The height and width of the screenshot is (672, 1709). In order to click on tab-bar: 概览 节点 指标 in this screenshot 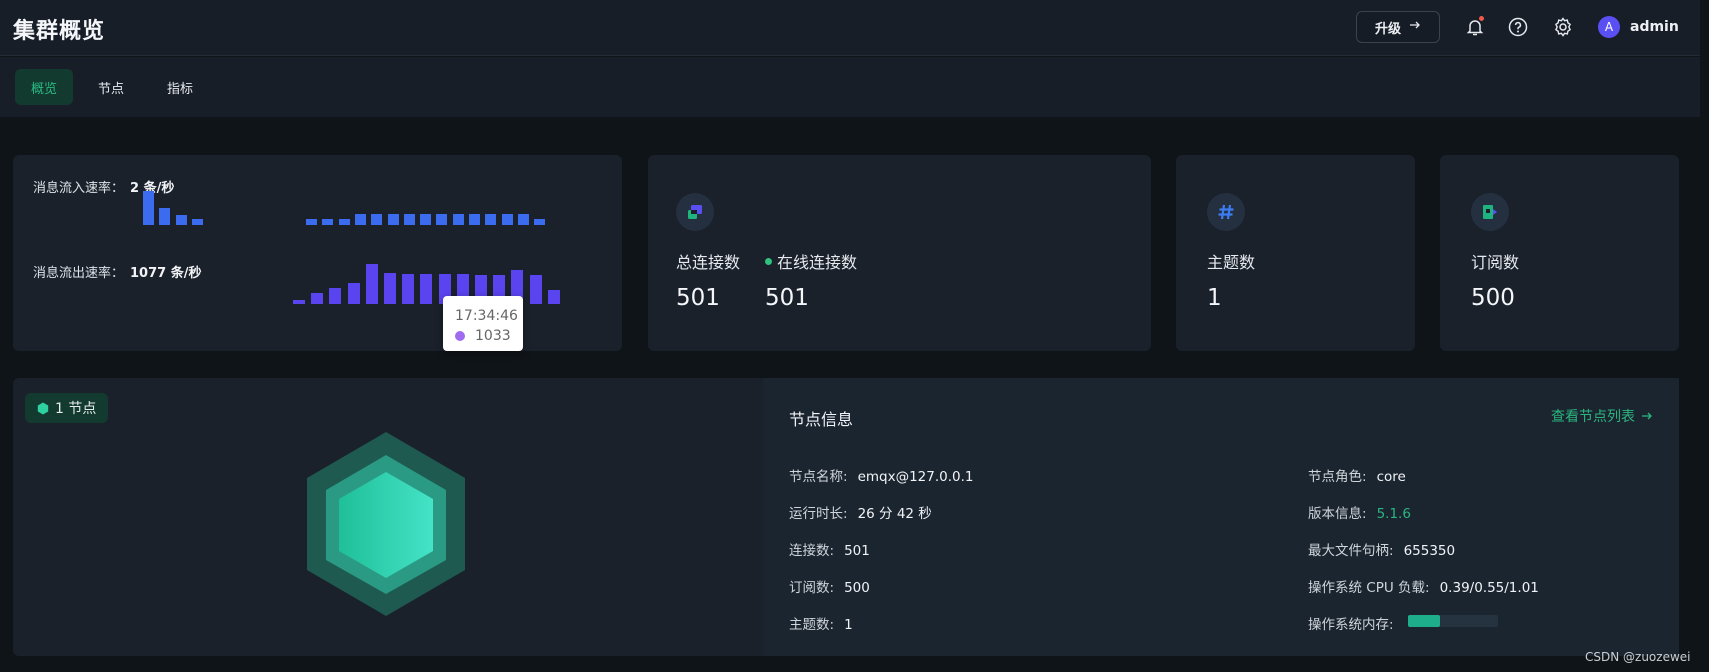, I will do `click(850, 87)`.